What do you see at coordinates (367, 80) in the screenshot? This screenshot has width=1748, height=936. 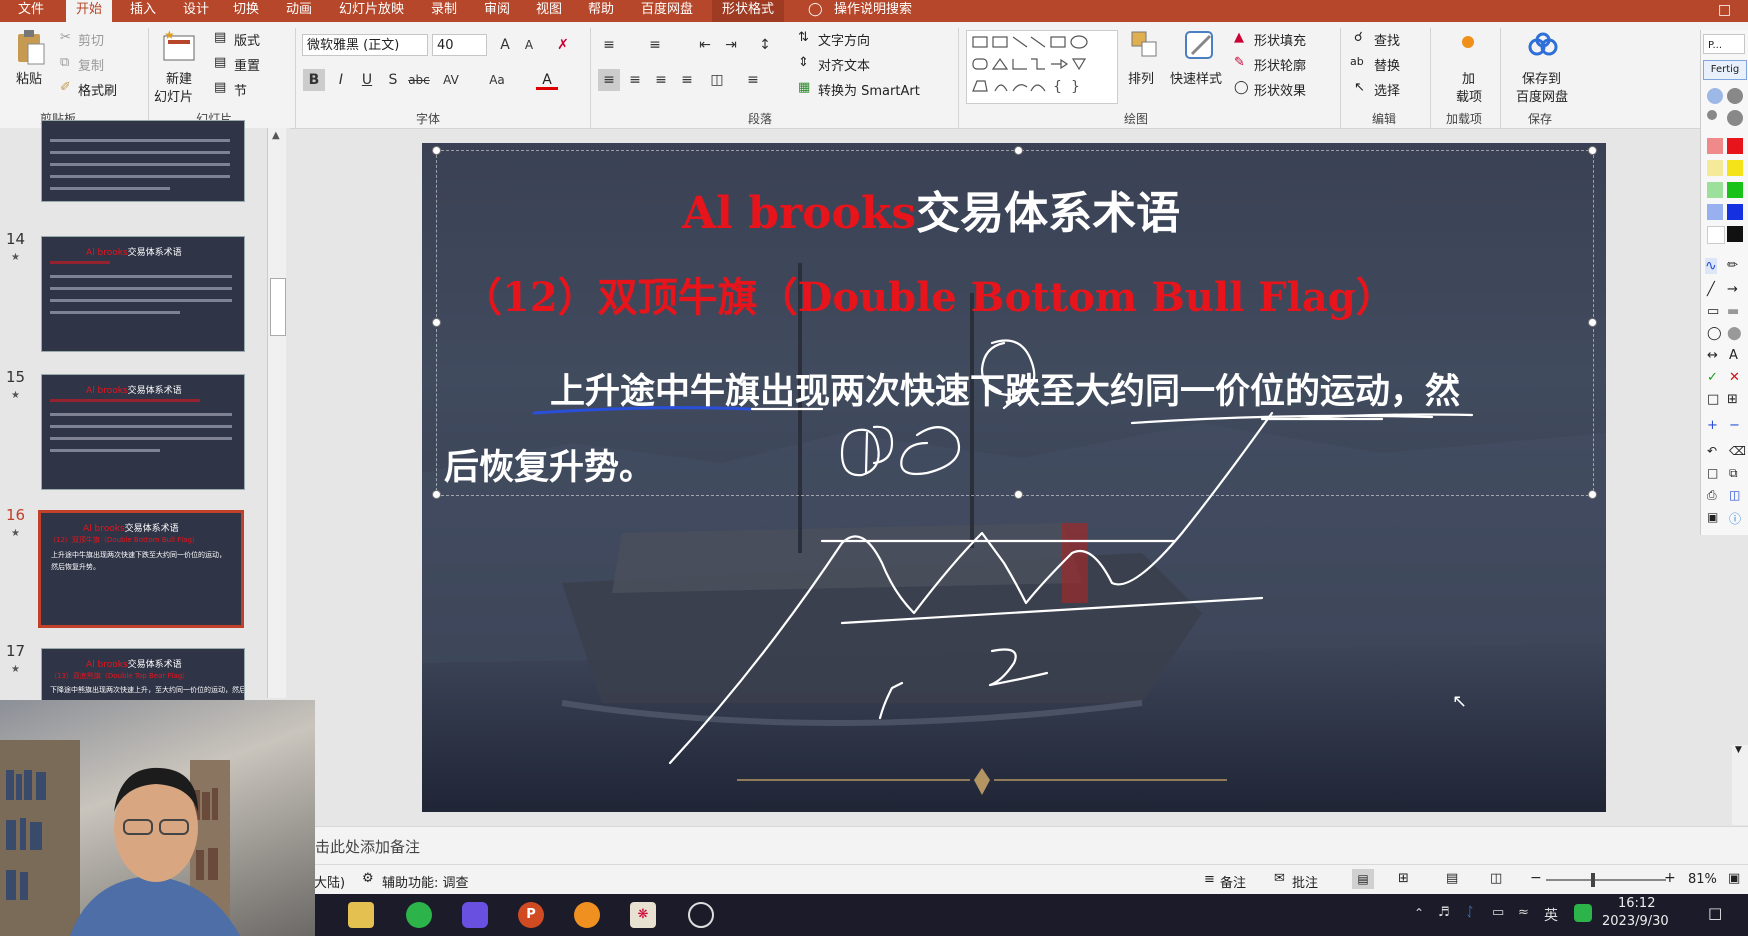 I see `underline-button: U` at bounding box center [367, 80].